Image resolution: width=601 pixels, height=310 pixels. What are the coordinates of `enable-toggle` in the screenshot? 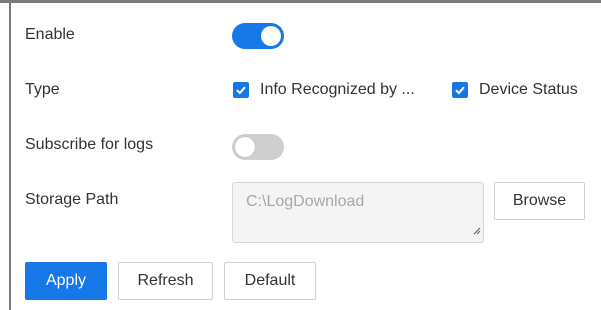 It's located at (258, 36).